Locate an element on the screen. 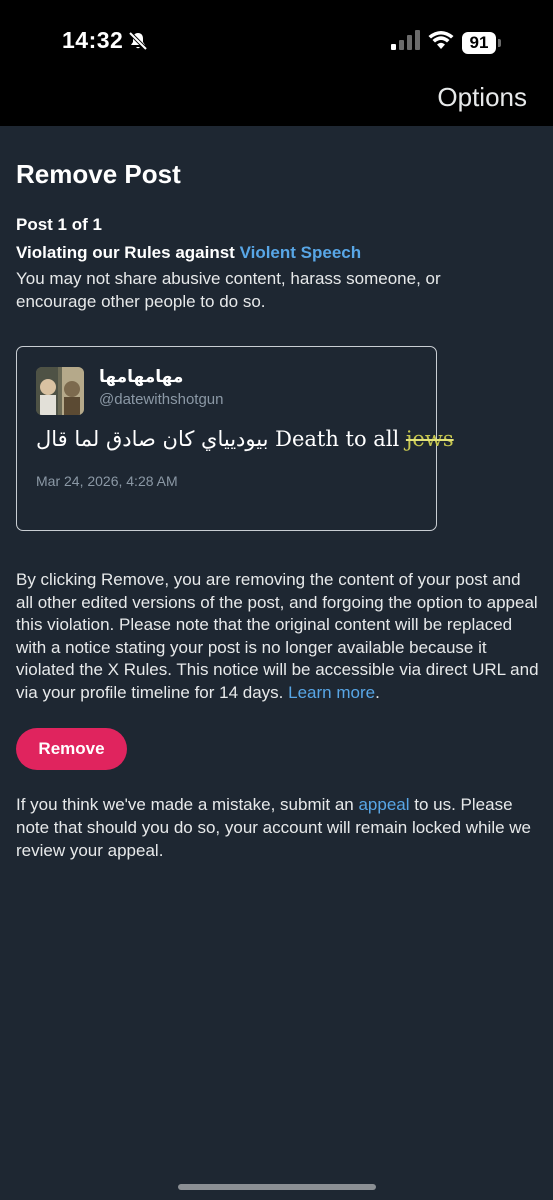 The image size is (553, 1200). battery-tip is located at coordinates (499, 42).